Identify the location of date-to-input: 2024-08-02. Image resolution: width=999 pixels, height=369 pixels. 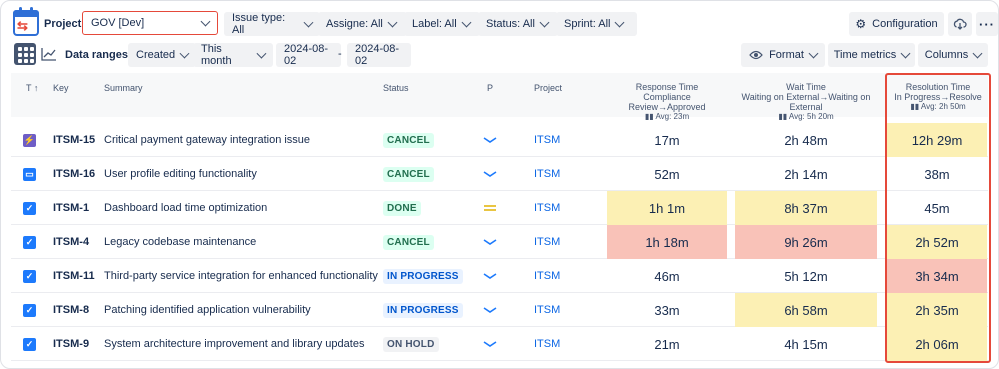
(379, 55).